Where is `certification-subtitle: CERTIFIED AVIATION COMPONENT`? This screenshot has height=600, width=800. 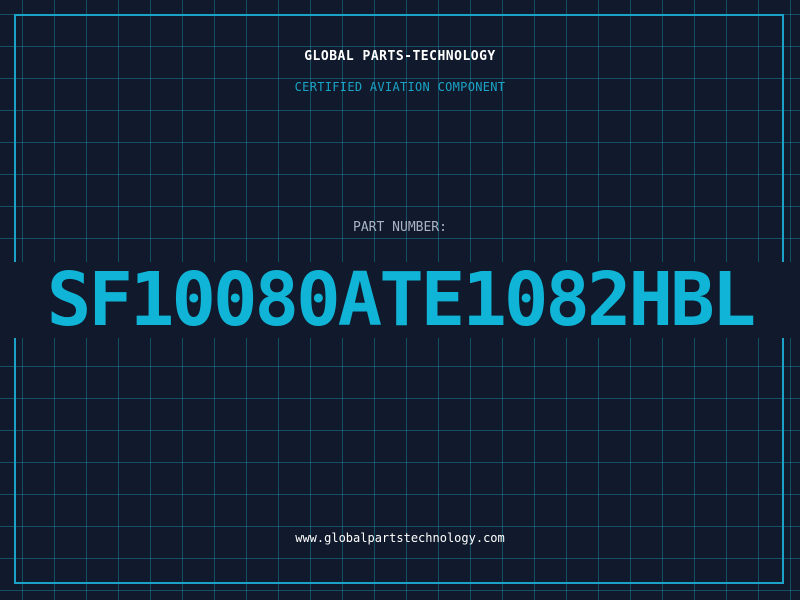
certification-subtitle: CERTIFIED AVIATION COMPONENT is located at coordinates (400, 87).